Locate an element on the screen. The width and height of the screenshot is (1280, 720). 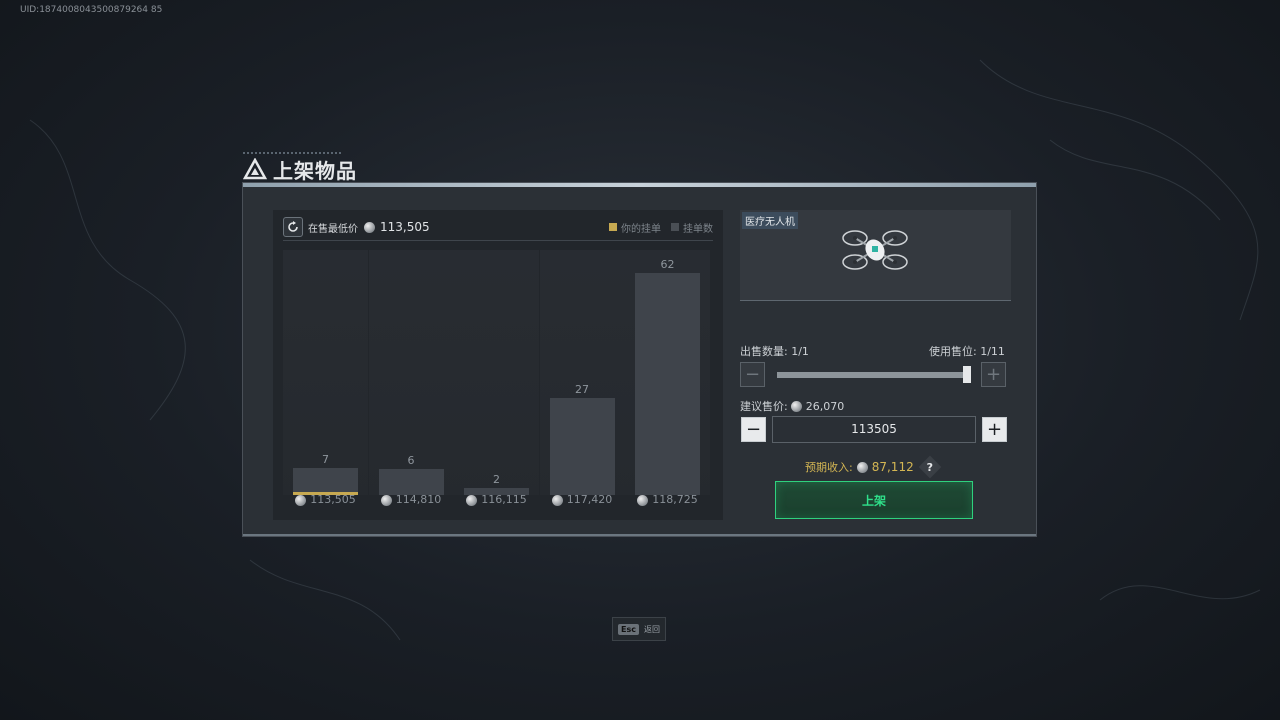
esc-key: Esc is located at coordinates (628, 629).